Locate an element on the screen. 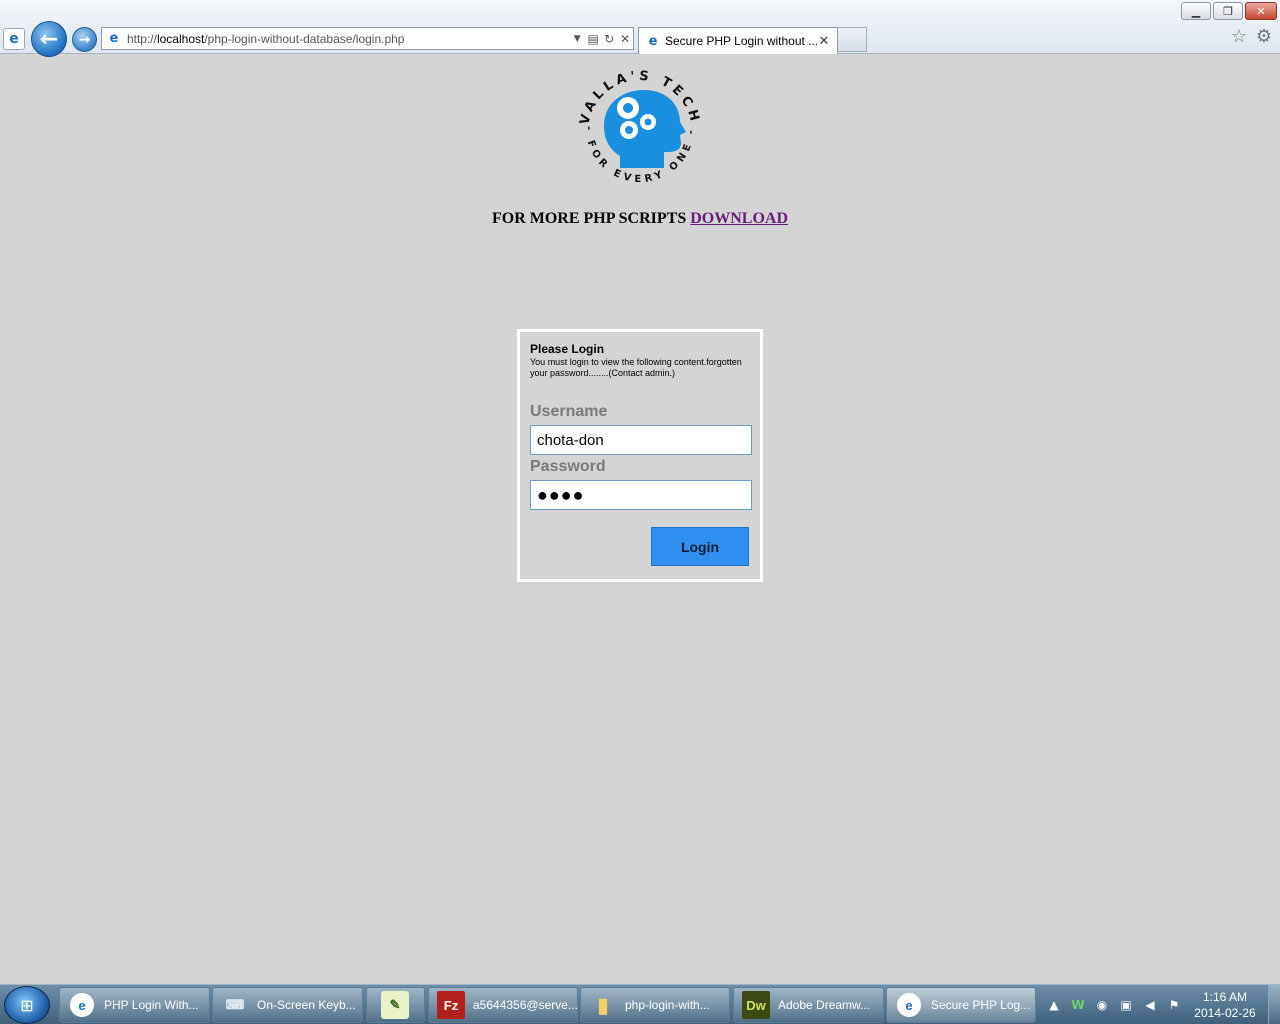  network-globe-icon: ◉ is located at coordinates (1102, 1005).